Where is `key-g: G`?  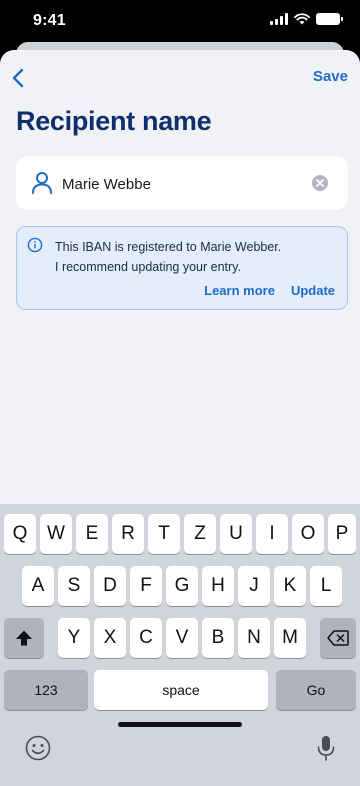
key-g: G is located at coordinates (182, 586).